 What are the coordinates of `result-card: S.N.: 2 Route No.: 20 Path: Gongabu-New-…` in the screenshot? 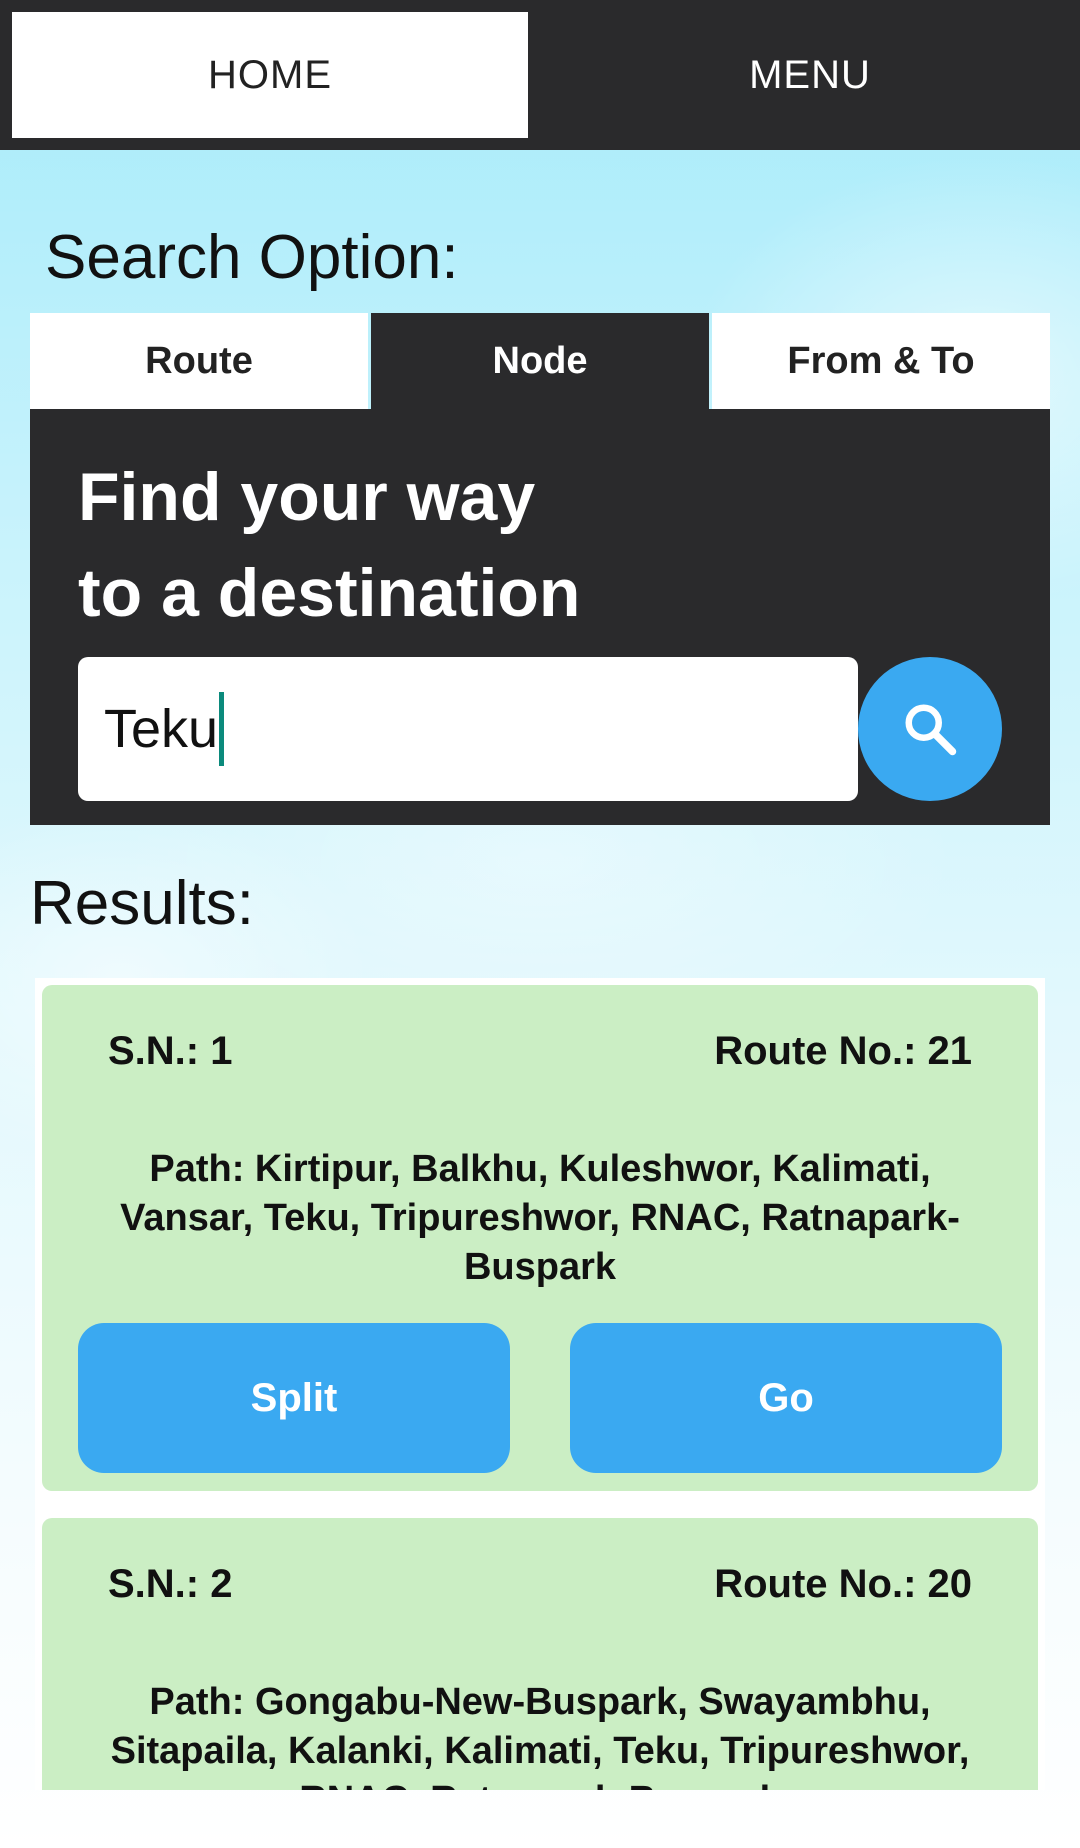 It's located at (540, 1654).